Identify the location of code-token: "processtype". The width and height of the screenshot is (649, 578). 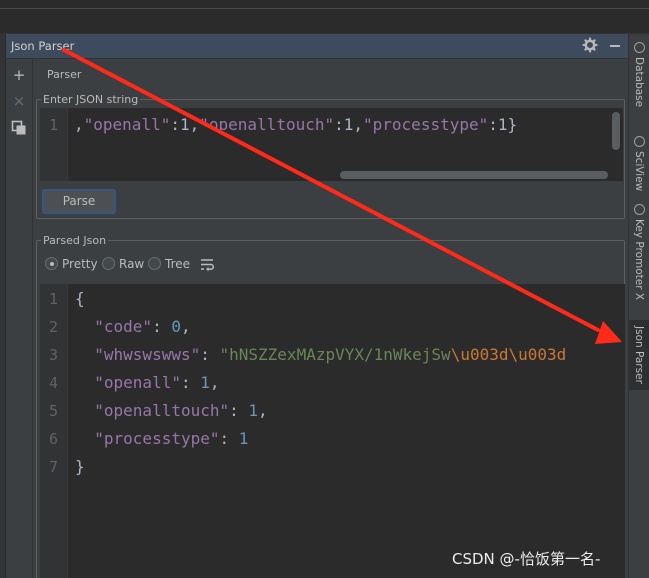
(157, 438).